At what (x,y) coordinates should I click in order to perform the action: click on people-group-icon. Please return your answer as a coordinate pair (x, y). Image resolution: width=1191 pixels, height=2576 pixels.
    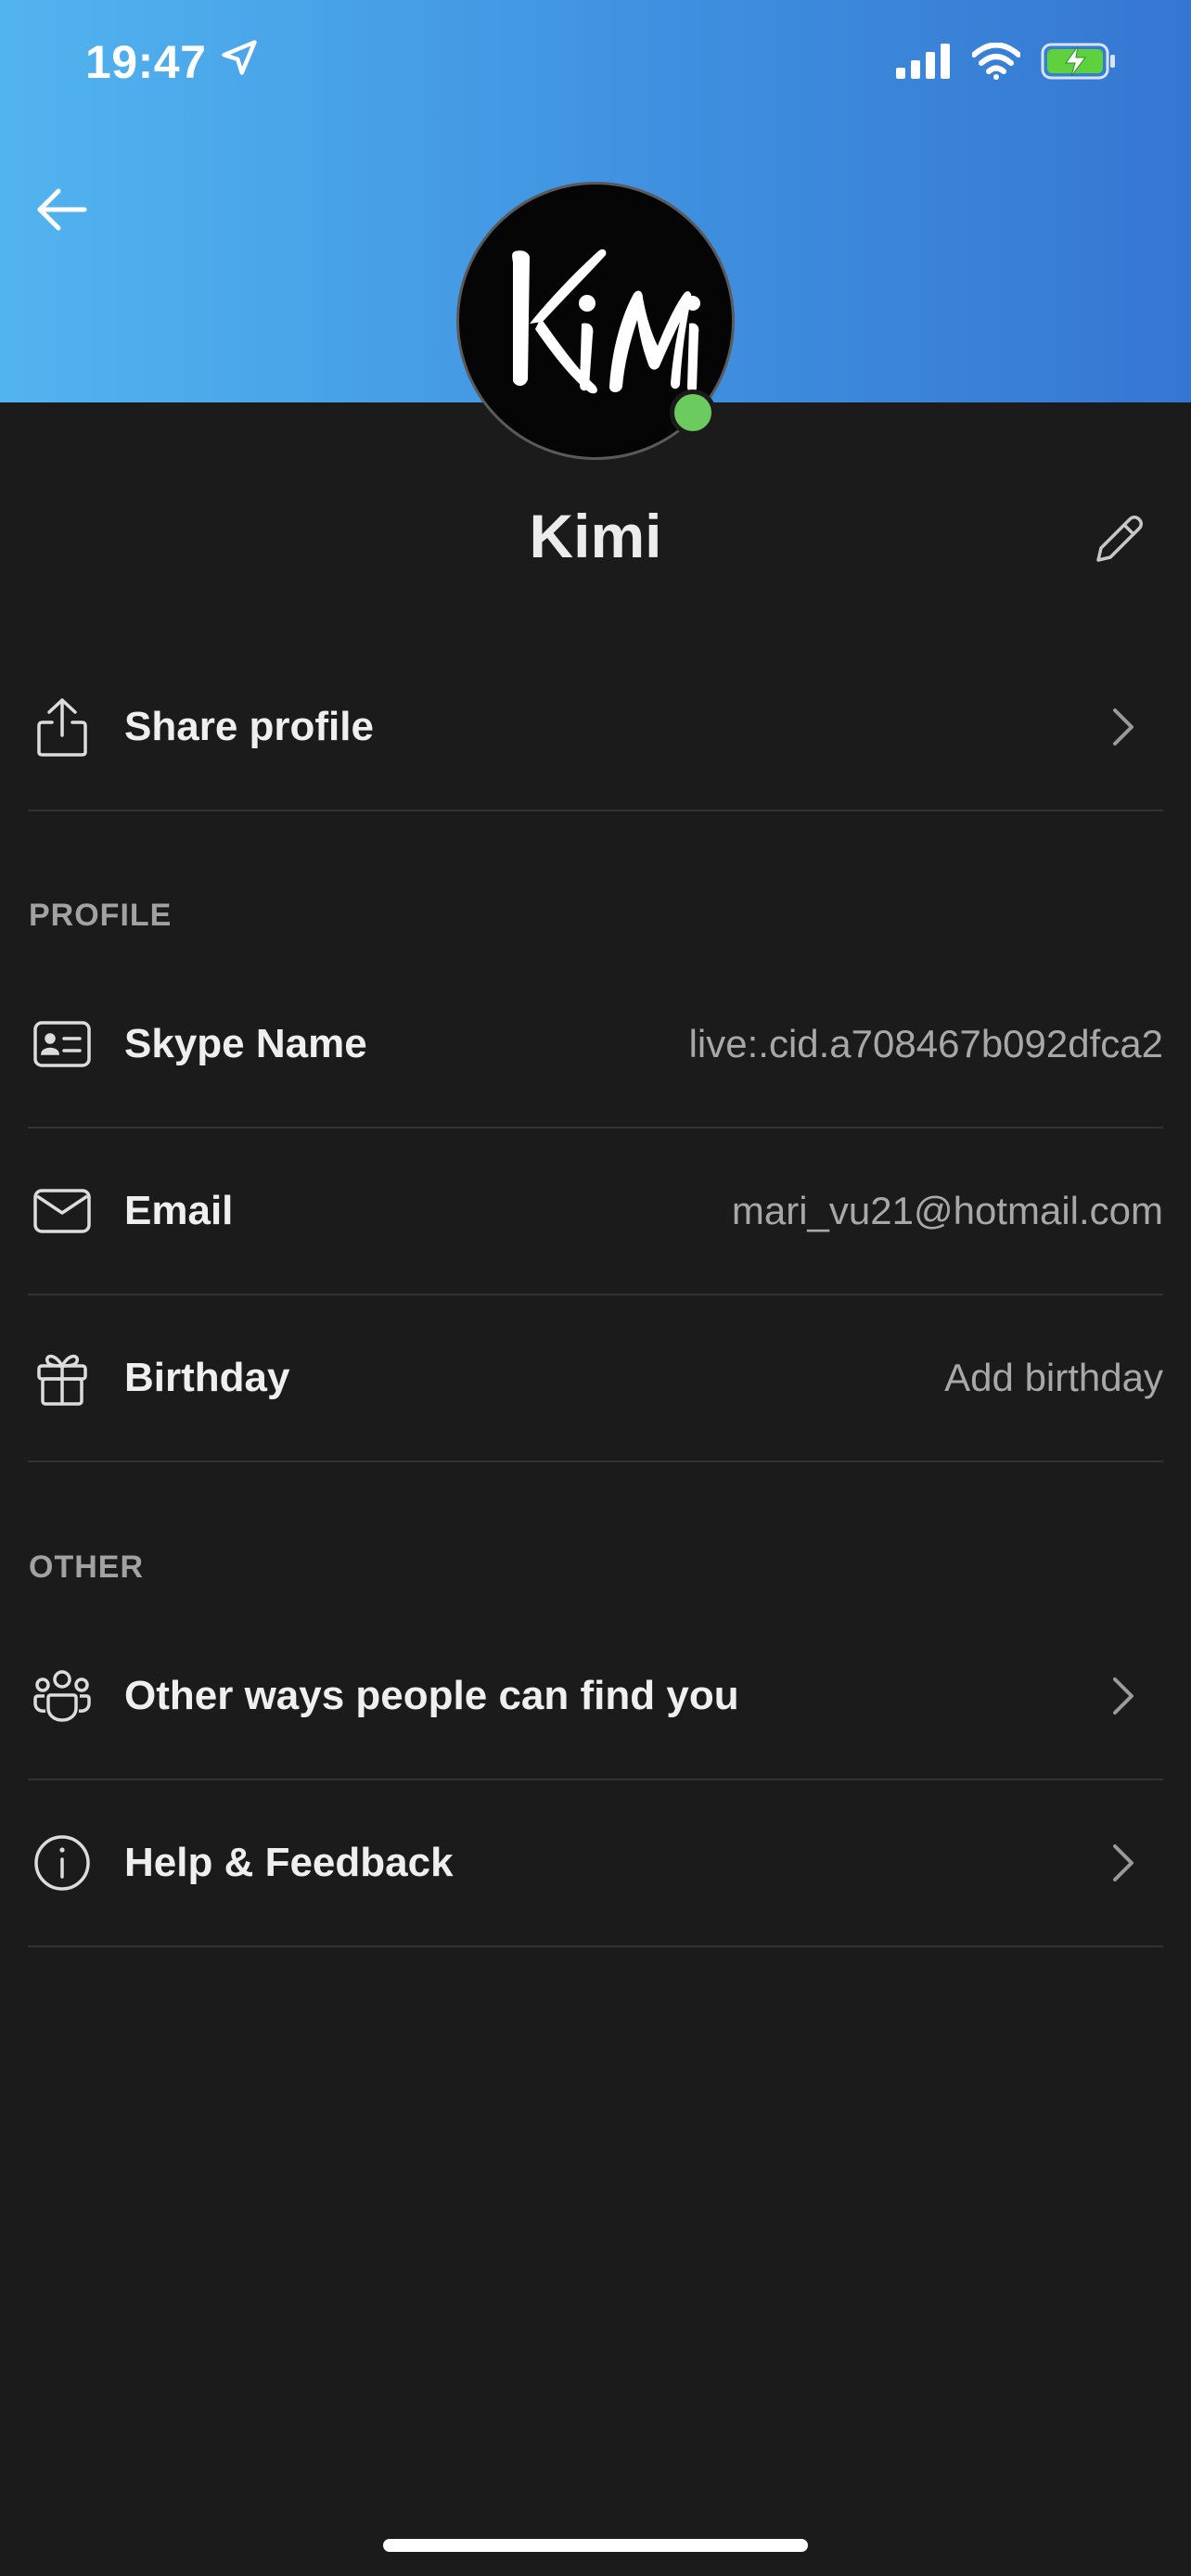
    Looking at the image, I should click on (63, 1696).